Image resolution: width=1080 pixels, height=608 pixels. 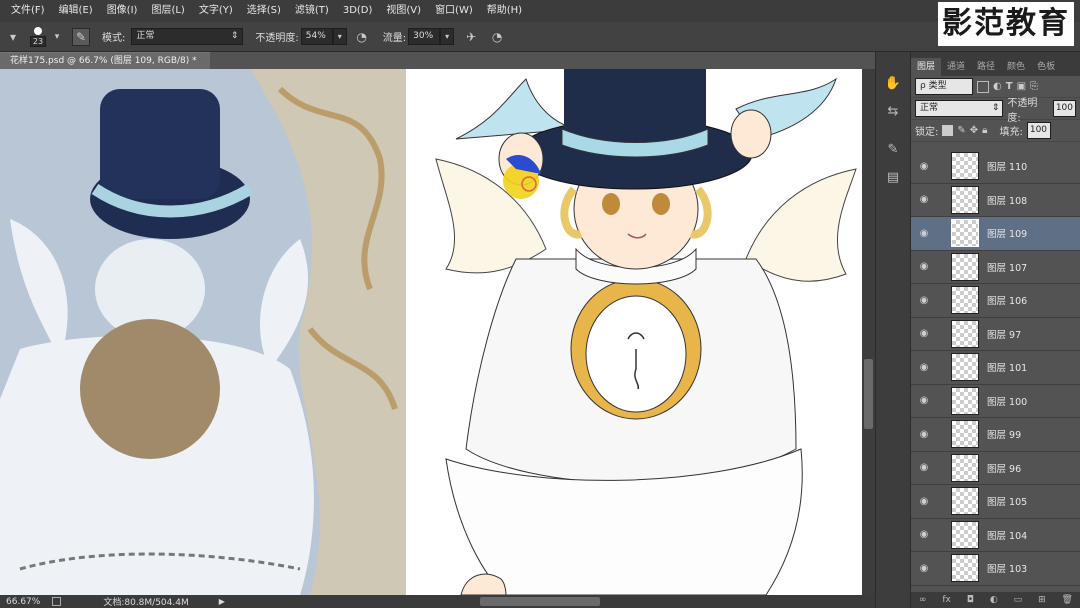 What do you see at coordinates (471, 37) in the screenshot?
I see `airbrush-icon: ✈` at bounding box center [471, 37].